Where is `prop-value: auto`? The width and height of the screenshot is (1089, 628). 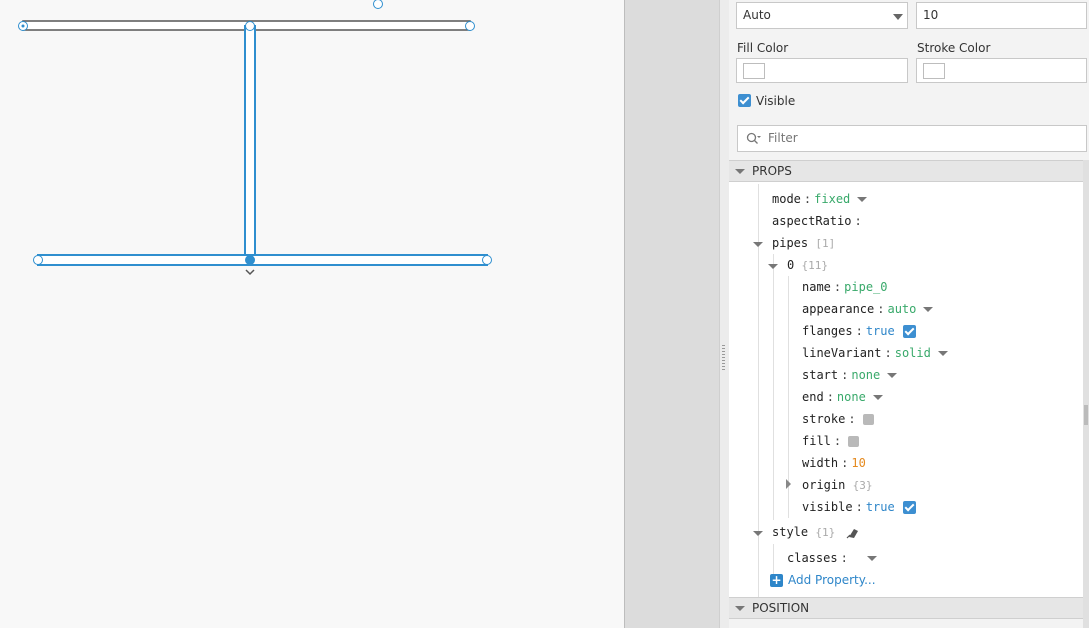 prop-value: auto is located at coordinates (901, 309).